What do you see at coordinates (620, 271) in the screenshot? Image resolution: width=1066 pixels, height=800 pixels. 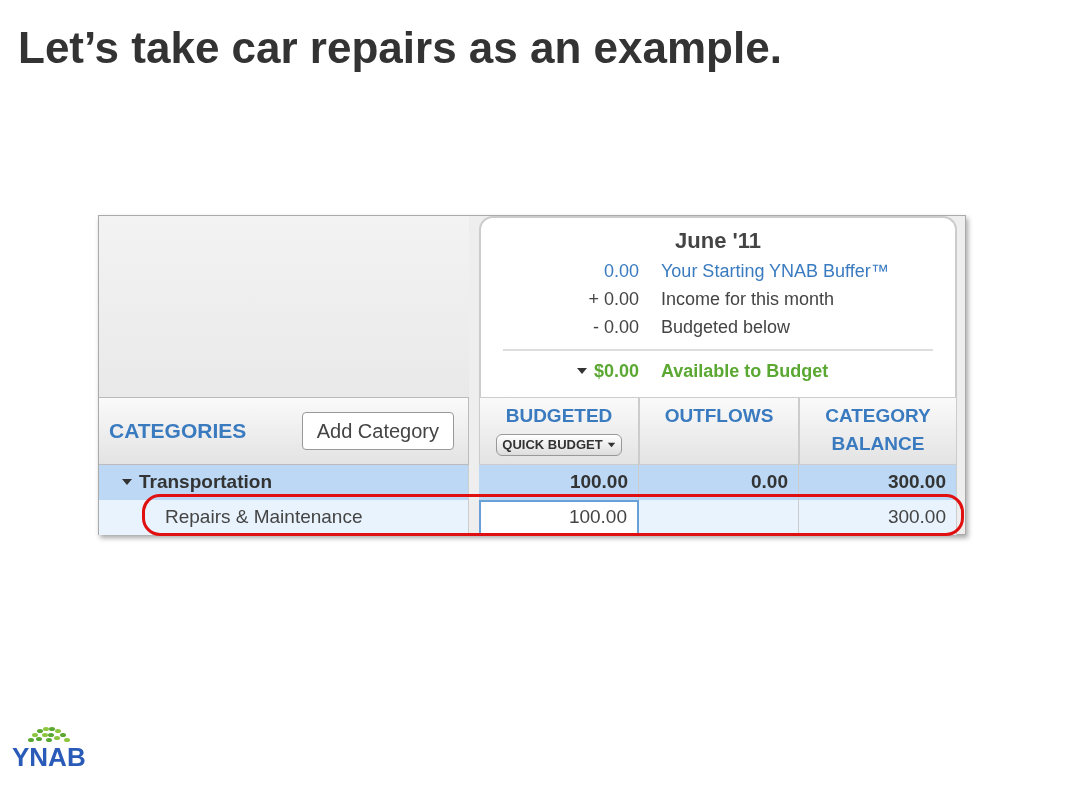 I see `summary-amount: 0.00` at bounding box center [620, 271].